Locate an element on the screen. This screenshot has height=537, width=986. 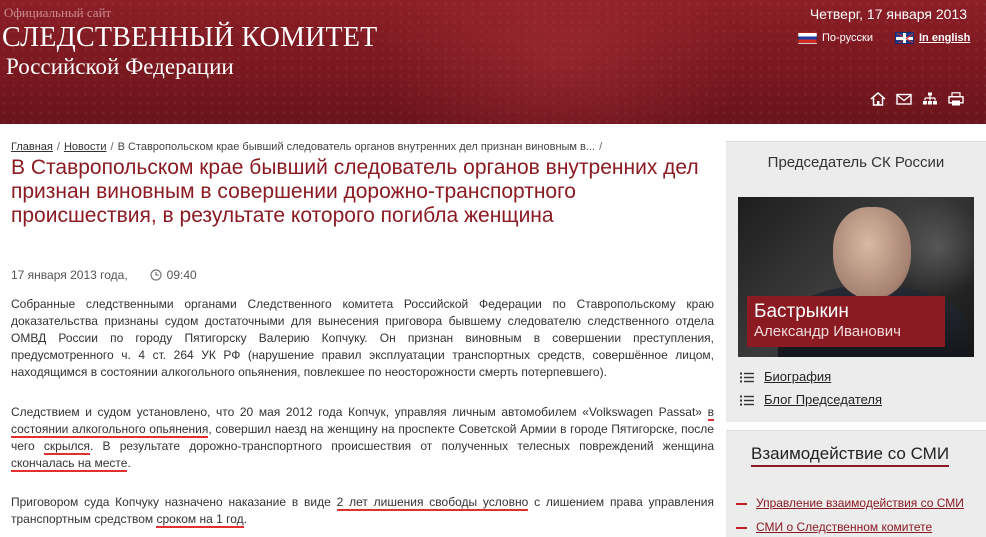
media-heading: Взаимодействие со СМИ is located at coordinates (850, 455).